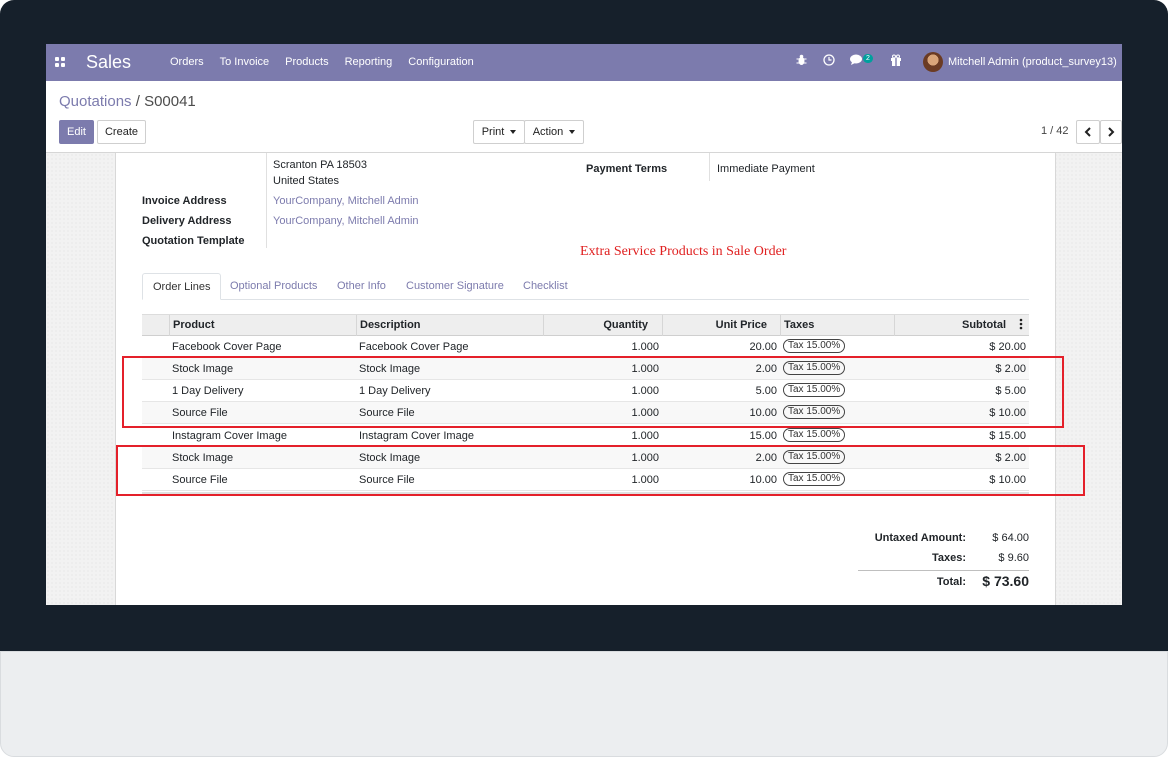 This screenshot has width=1168, height=757. What do you see at coordinates (184, 201) in the screenshot?
I see `invoice-address-label: Invoice Address` at bounding box center [184, 201].